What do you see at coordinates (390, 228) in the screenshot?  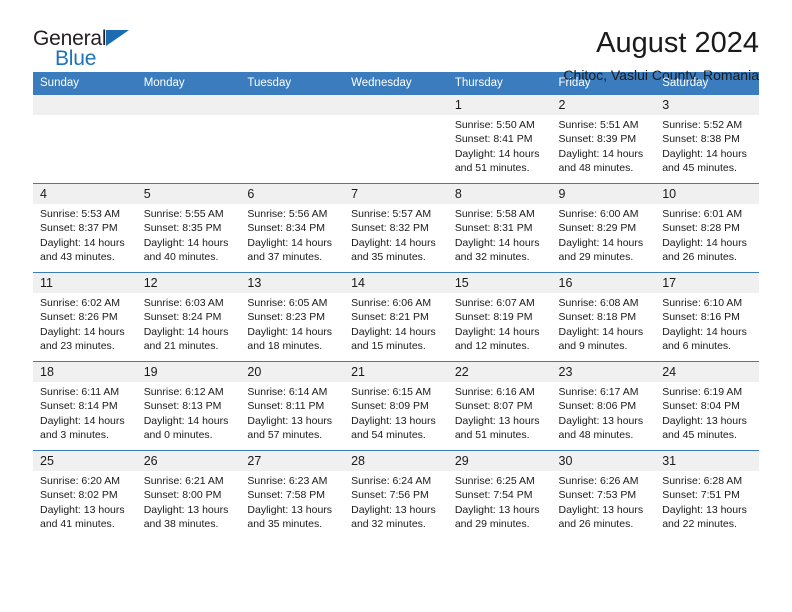 I see `sunset-text: Sunset: 8:32 PM` at bounding box center [390, 228].